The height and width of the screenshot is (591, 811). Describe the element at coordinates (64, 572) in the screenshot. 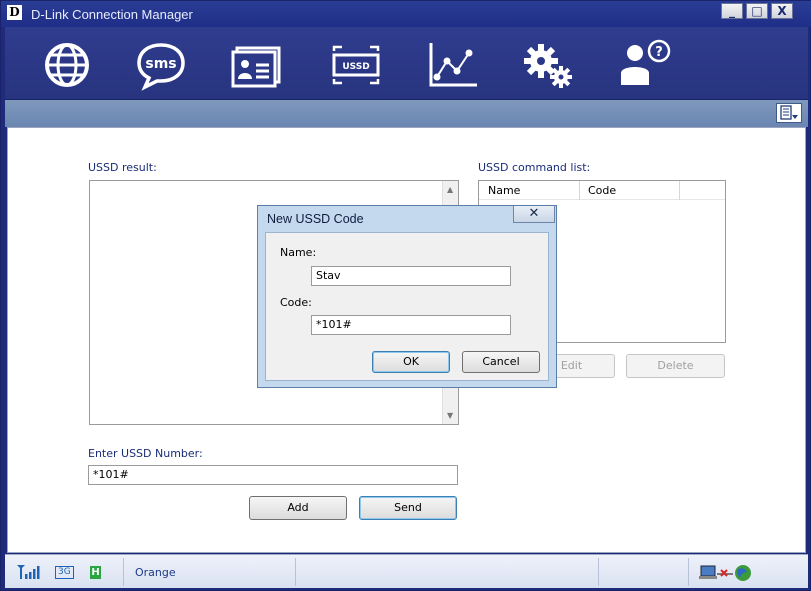

I see `network-type-badge: 3G` at that location.